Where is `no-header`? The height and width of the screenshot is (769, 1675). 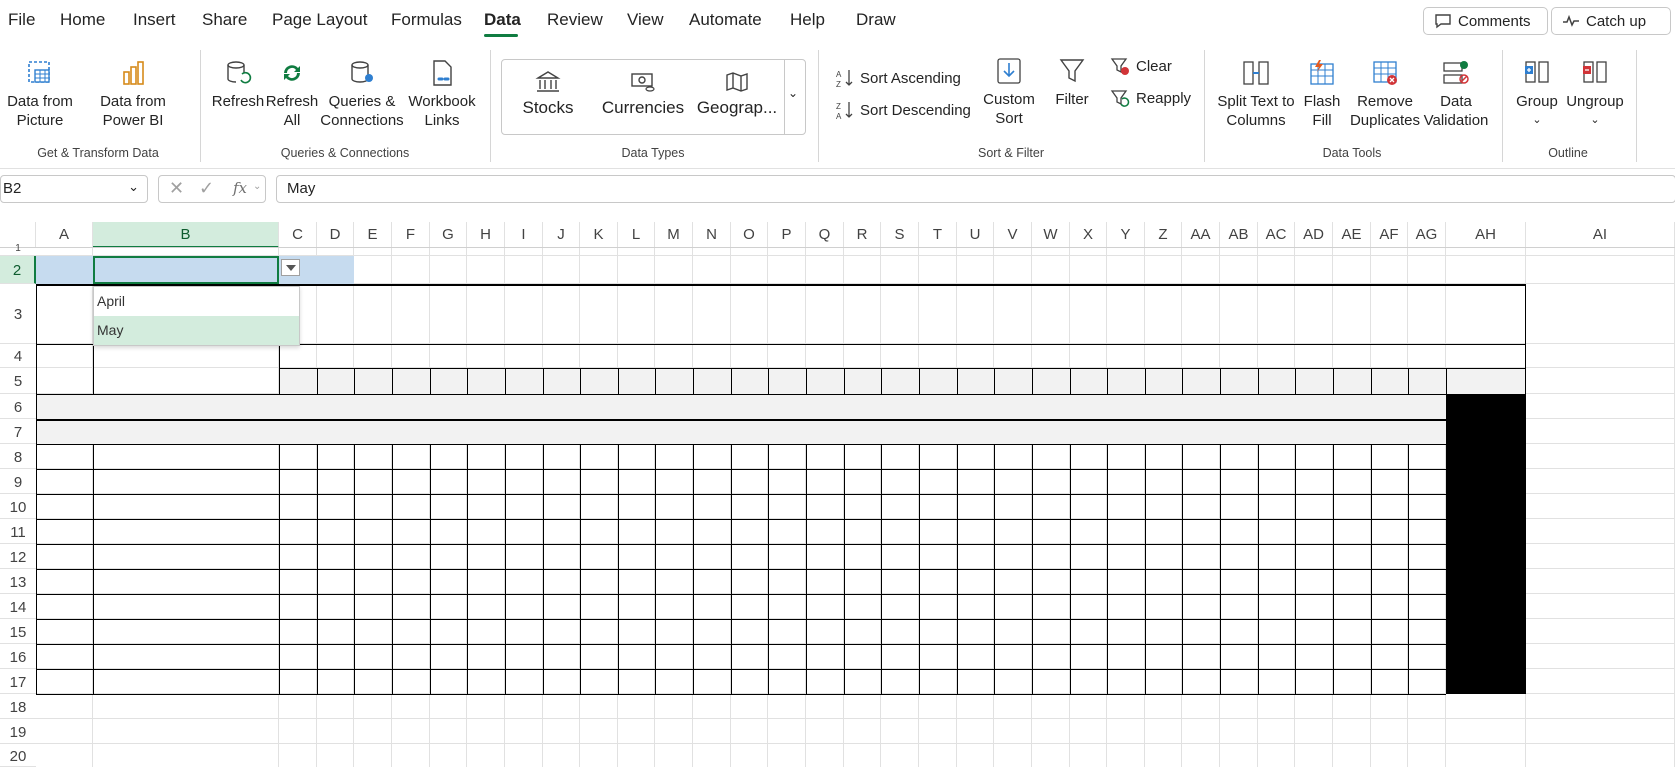
no-header is located at coordinates (64, 369).